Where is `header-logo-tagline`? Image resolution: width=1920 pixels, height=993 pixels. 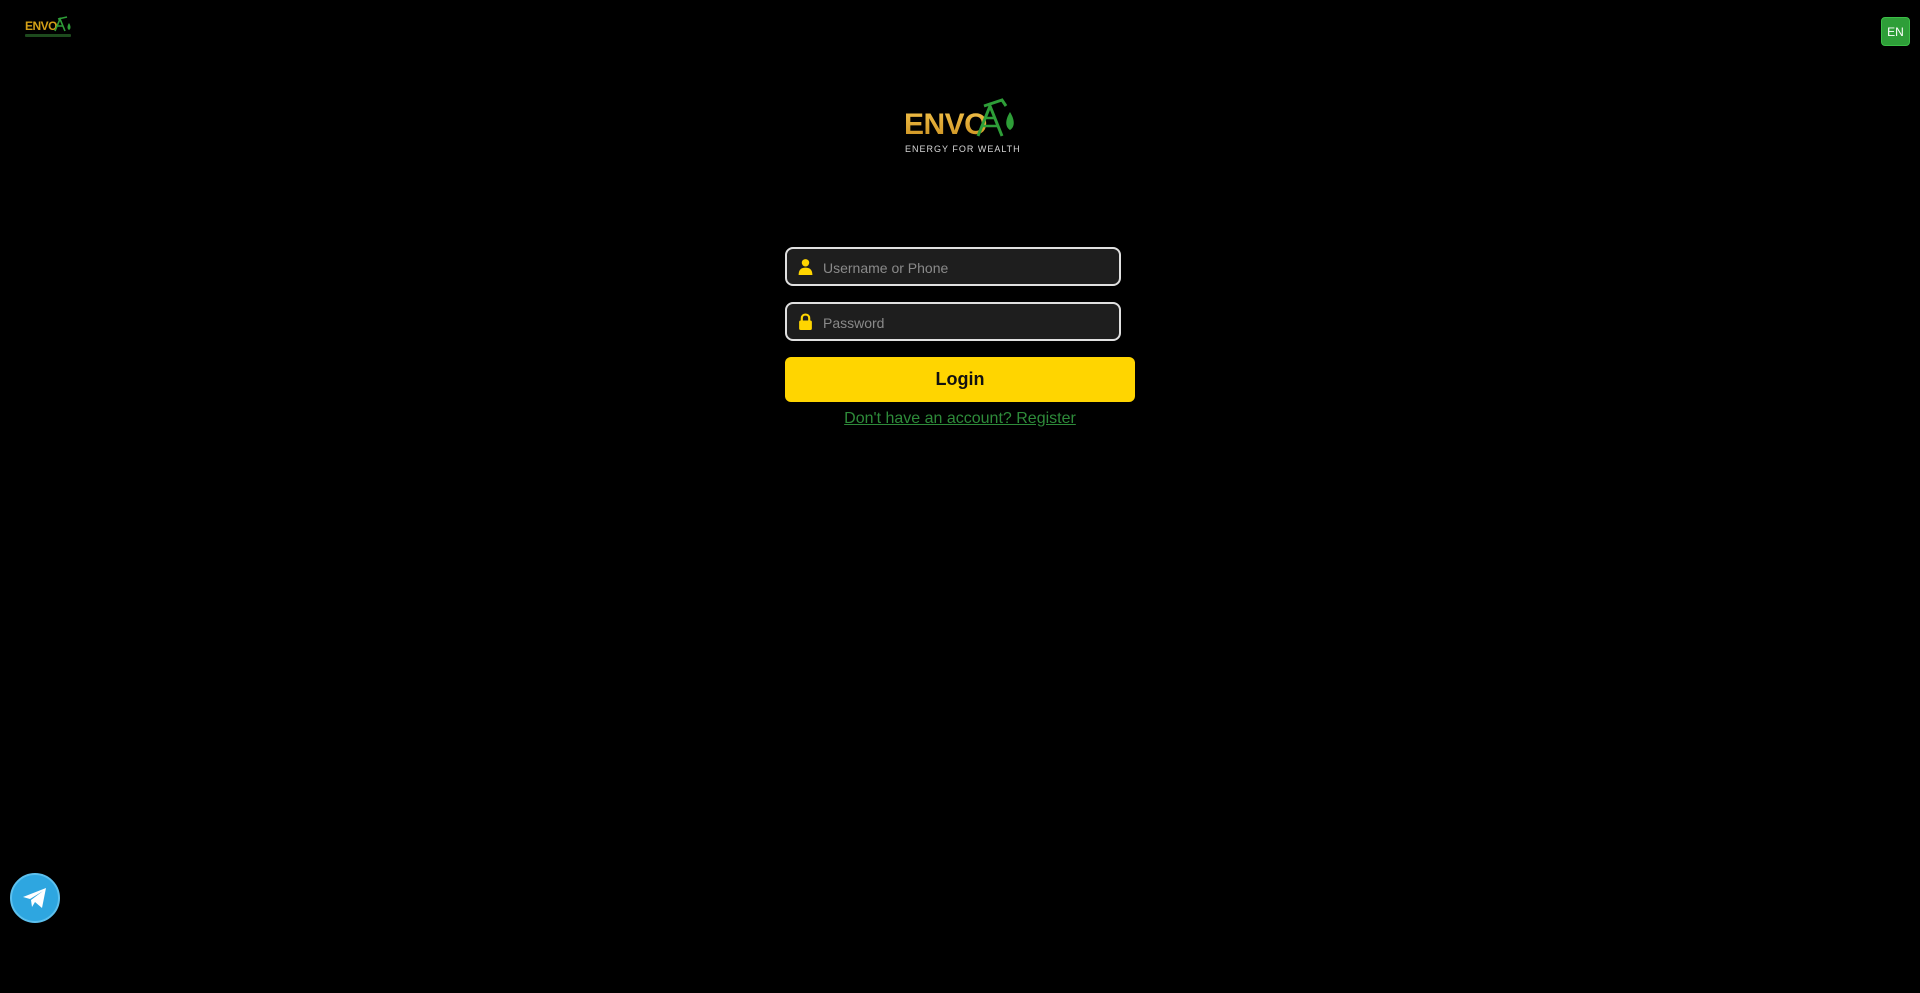
header-logo-tagline is located at coordinates (48, 35).